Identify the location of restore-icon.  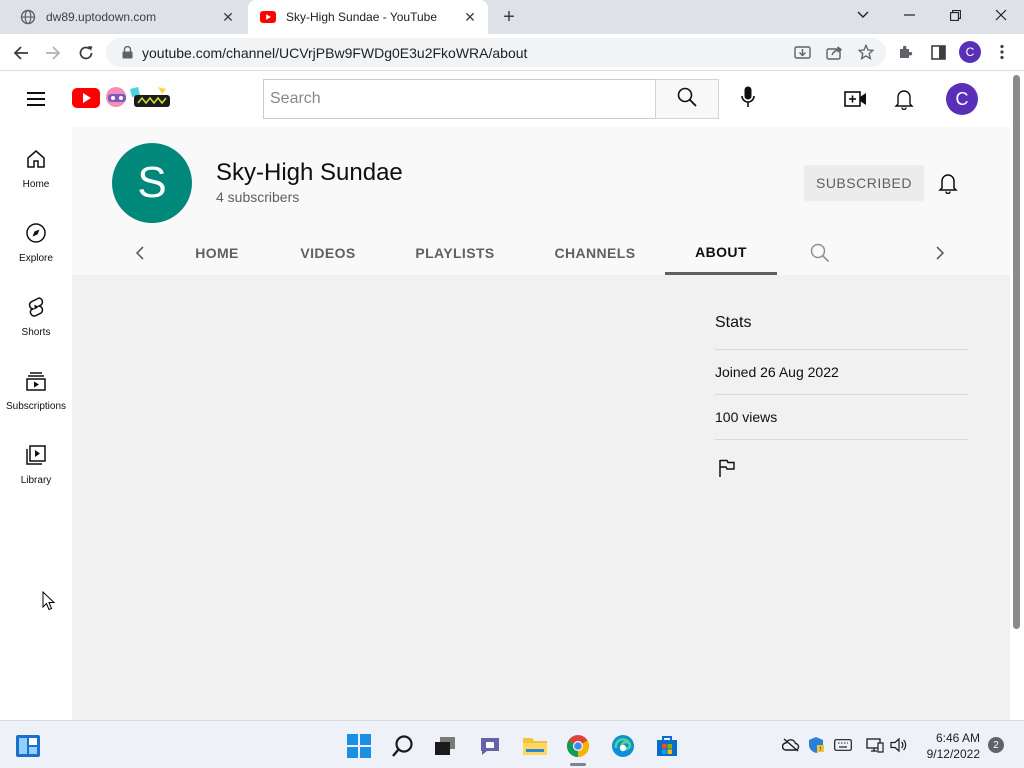
(955, 15).